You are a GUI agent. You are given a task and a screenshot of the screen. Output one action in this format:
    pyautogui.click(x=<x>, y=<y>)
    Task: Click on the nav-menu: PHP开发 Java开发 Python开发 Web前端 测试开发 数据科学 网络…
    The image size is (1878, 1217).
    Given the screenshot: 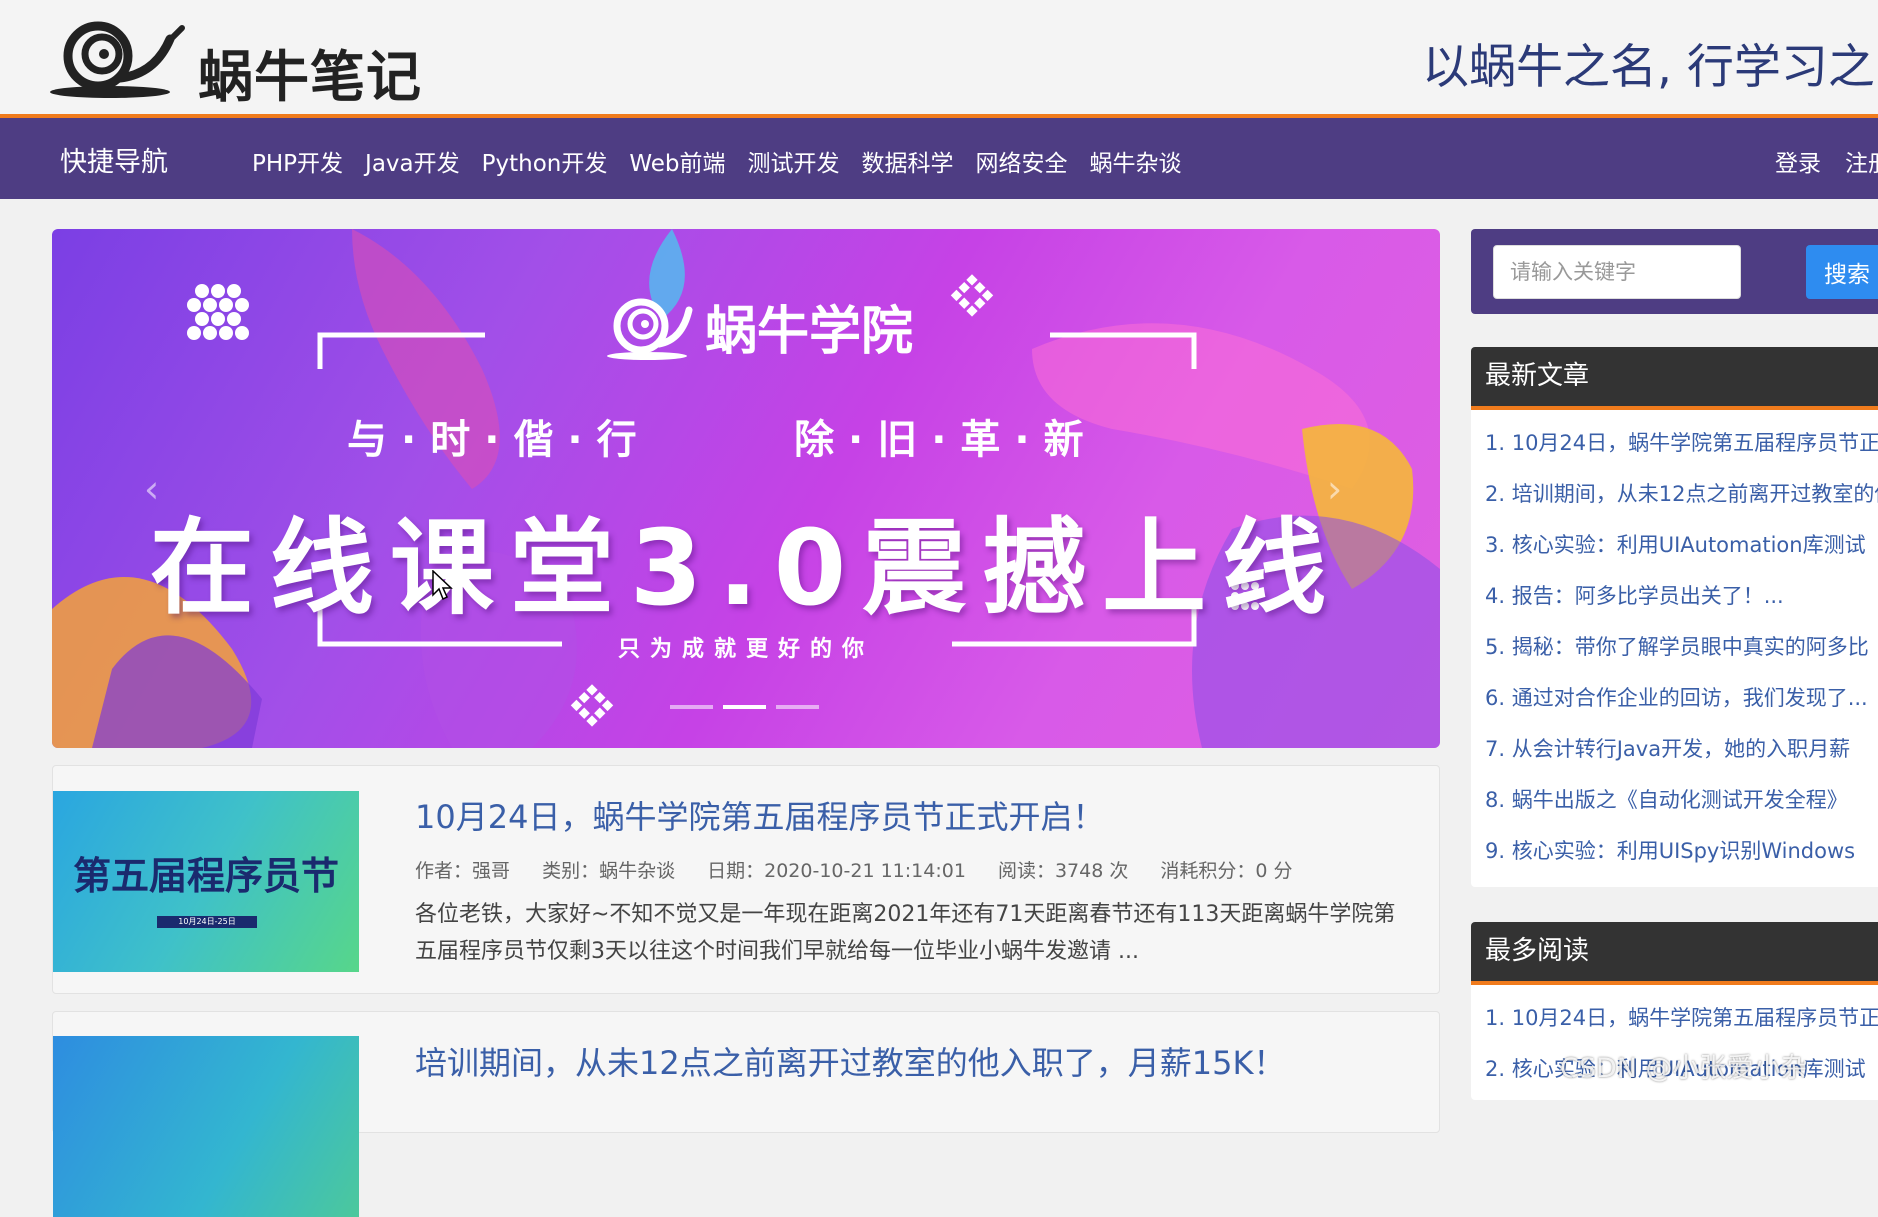 What is the action you would take?
    pyautogui.click(x=717, y=161)
    